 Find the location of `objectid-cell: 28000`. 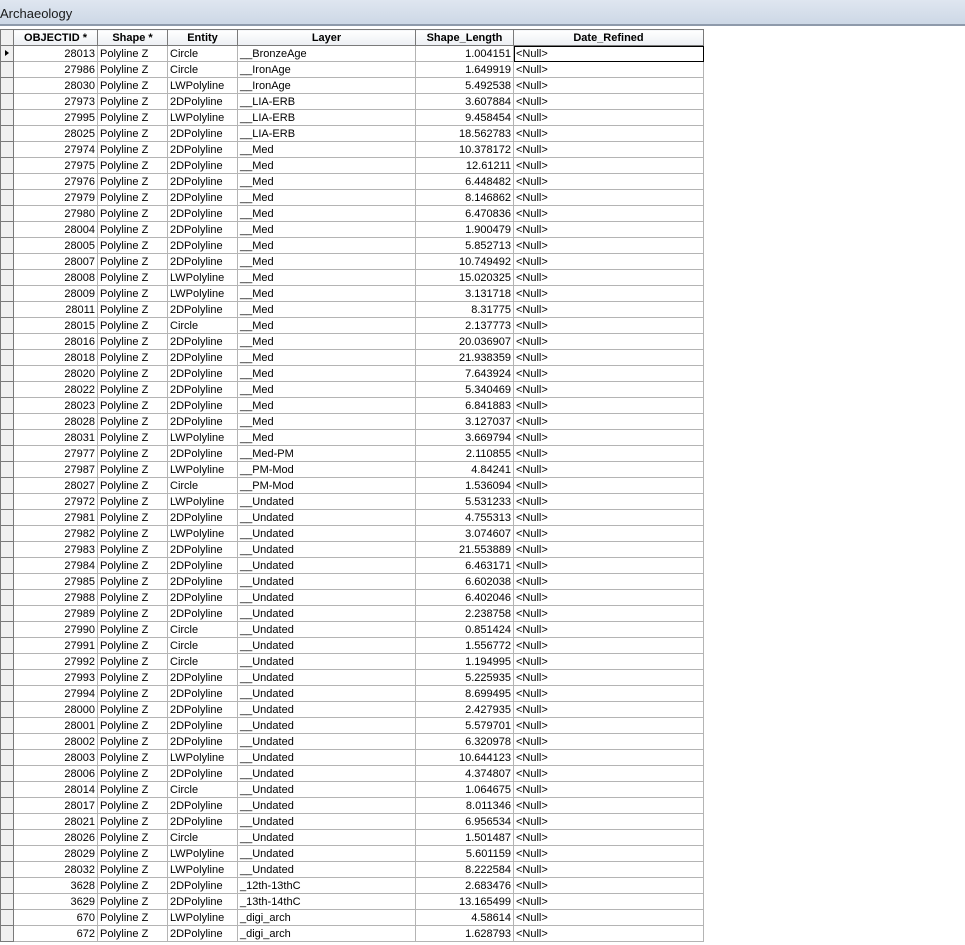

objectid-cell: 28000 is located at coordinates (55, 709).